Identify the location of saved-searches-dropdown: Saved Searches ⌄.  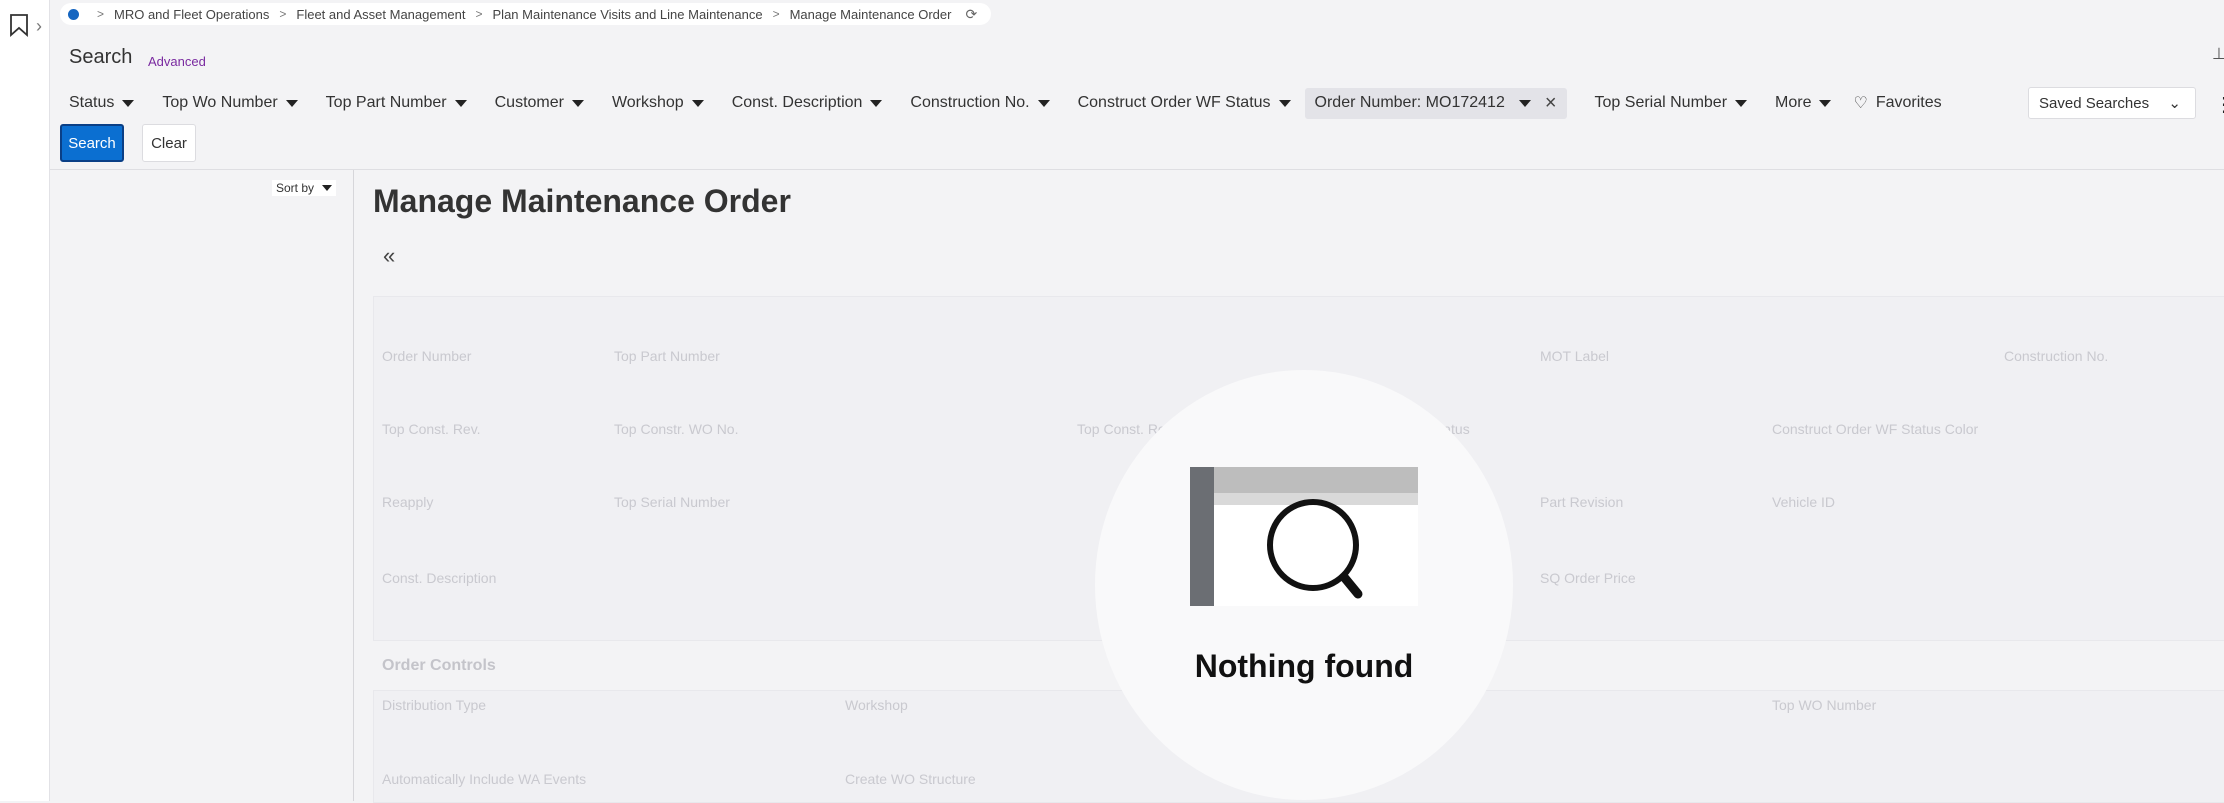
(2112, 103).